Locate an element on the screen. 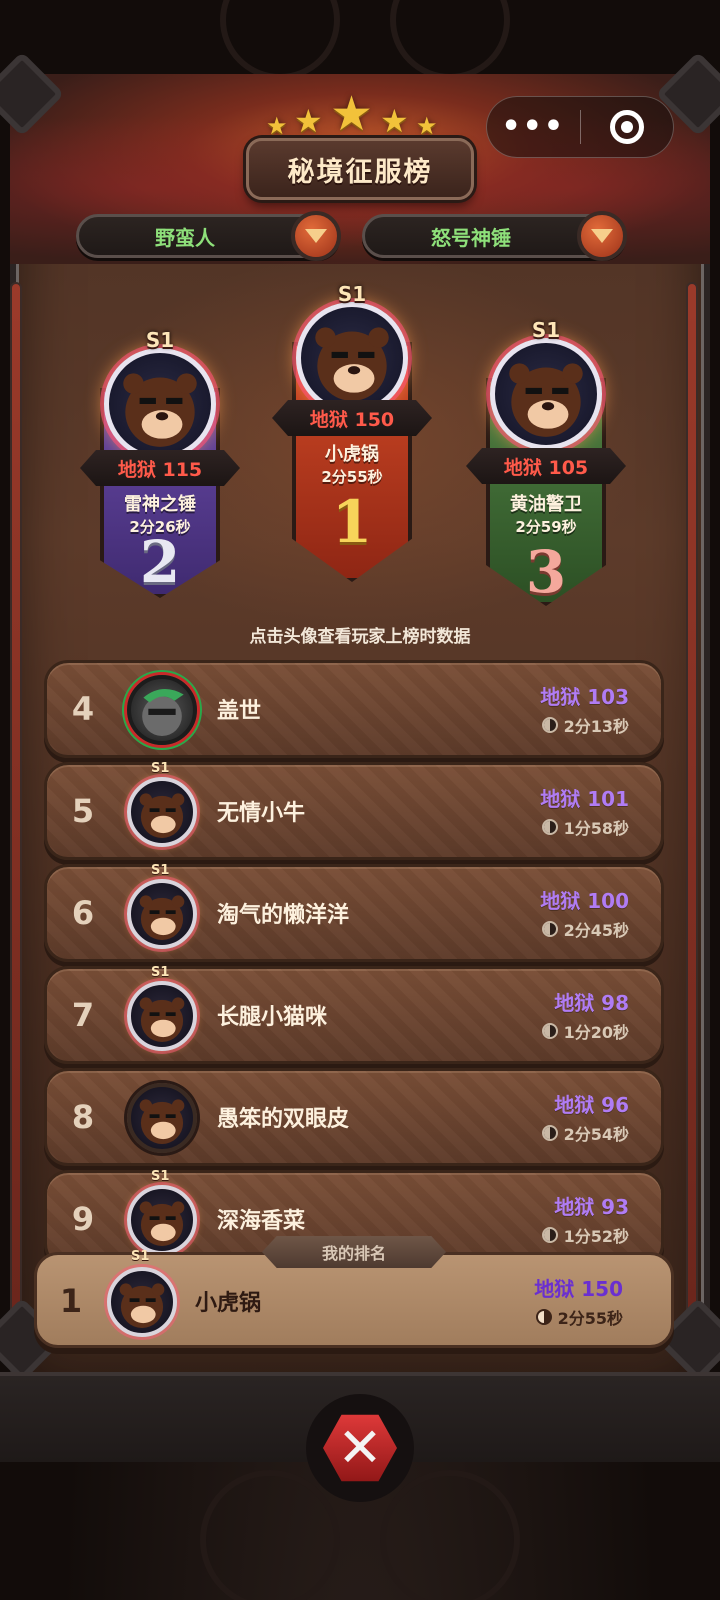 The width and height of the screenshot is (720, 1600). warrior-avatar-icon is located at coordinates (163, 712).